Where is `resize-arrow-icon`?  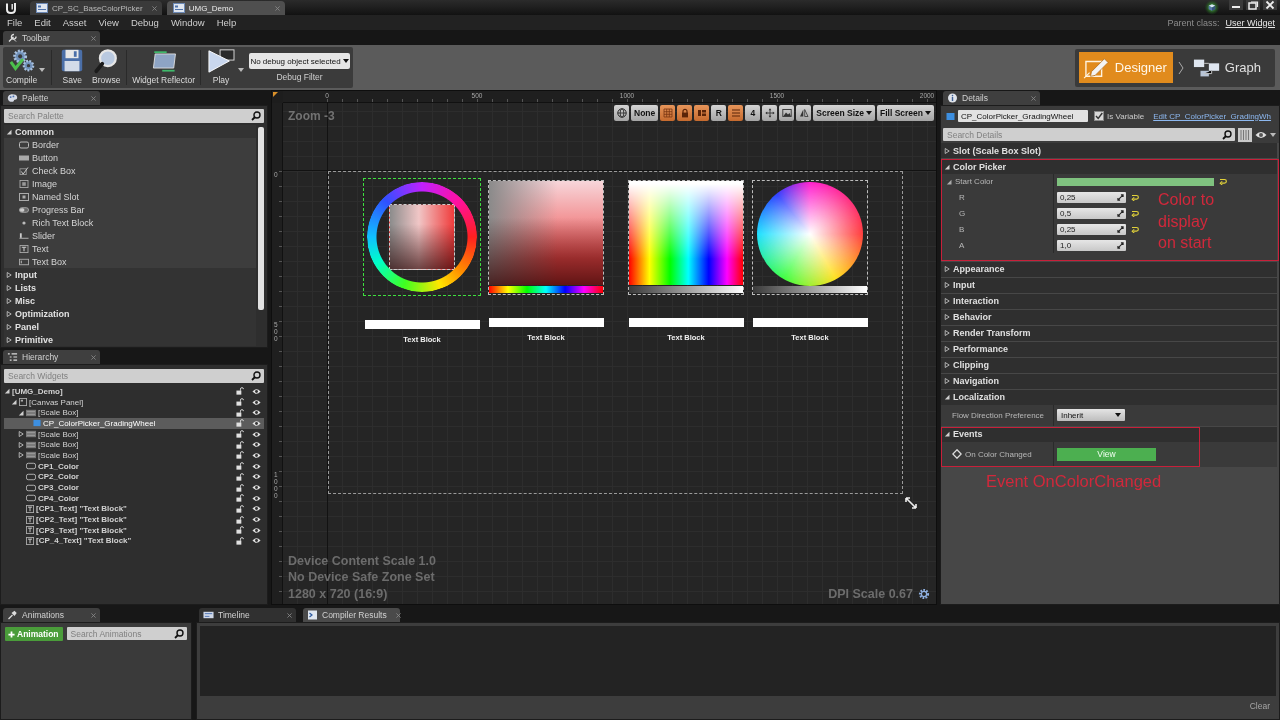 resize-arrow-icon is located at coordinates (911, 503).